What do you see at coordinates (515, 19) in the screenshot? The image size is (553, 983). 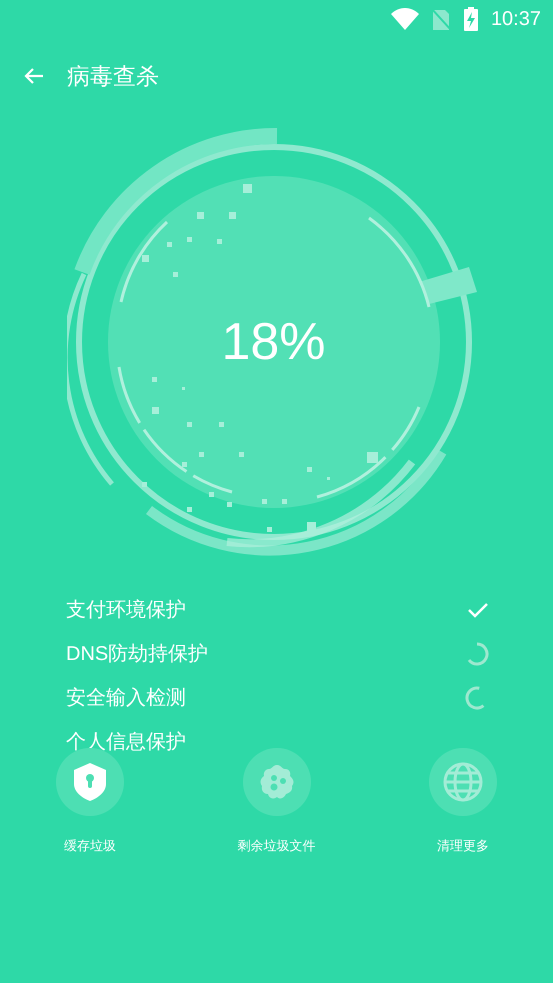 I see `status-time: 10:37` at bounding box center [515, 19].